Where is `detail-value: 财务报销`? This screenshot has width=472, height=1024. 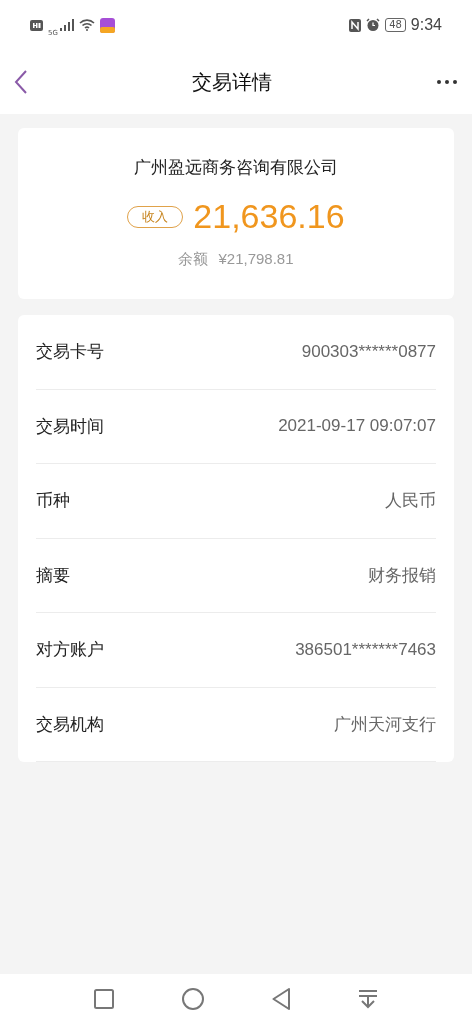 detail-value: 财务报销 is located at coordinates (402, 575).